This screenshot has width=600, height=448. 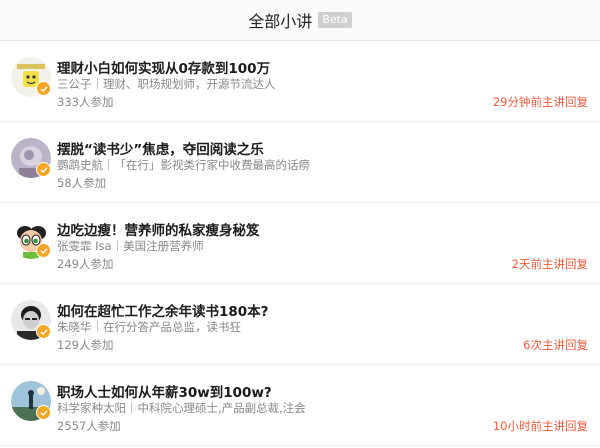 I want to click on talk-title: 摆脱“读书少”焦虑，夺回阅读之乐, so click(x=160, y=148).